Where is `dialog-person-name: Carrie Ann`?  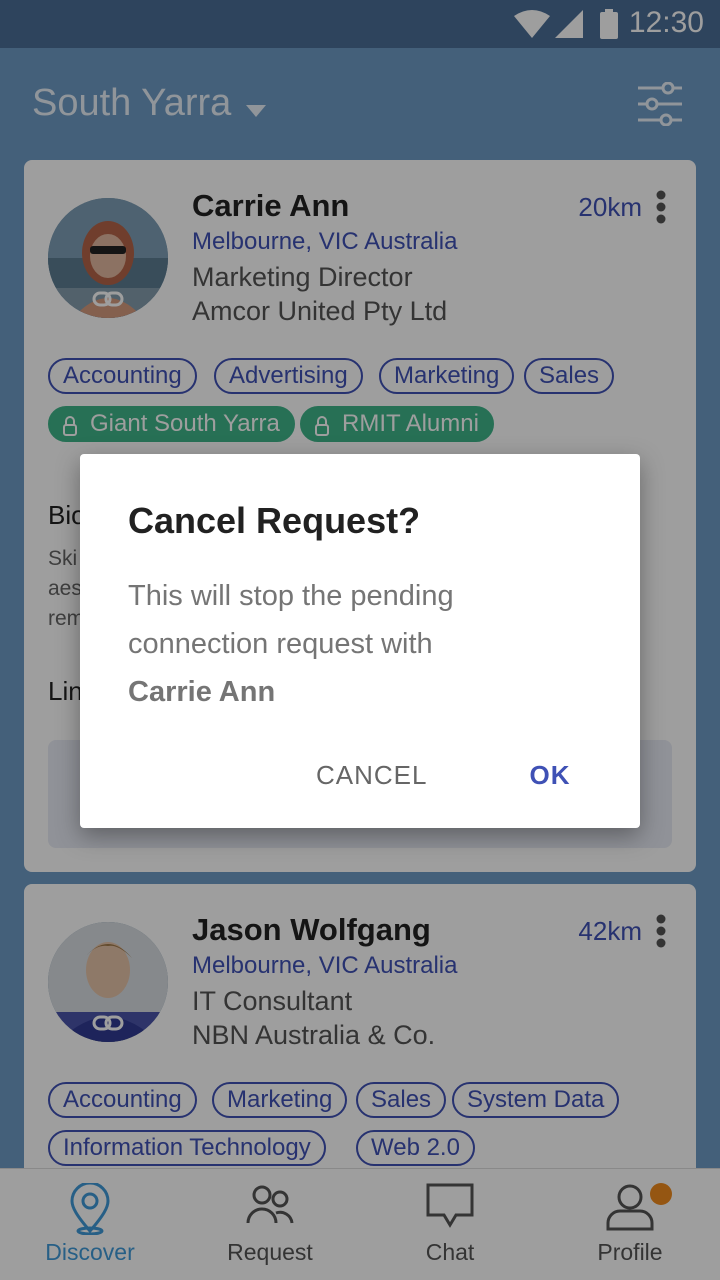 dialog-person-name: Carrie Ann is located at coordinates (202, 692).